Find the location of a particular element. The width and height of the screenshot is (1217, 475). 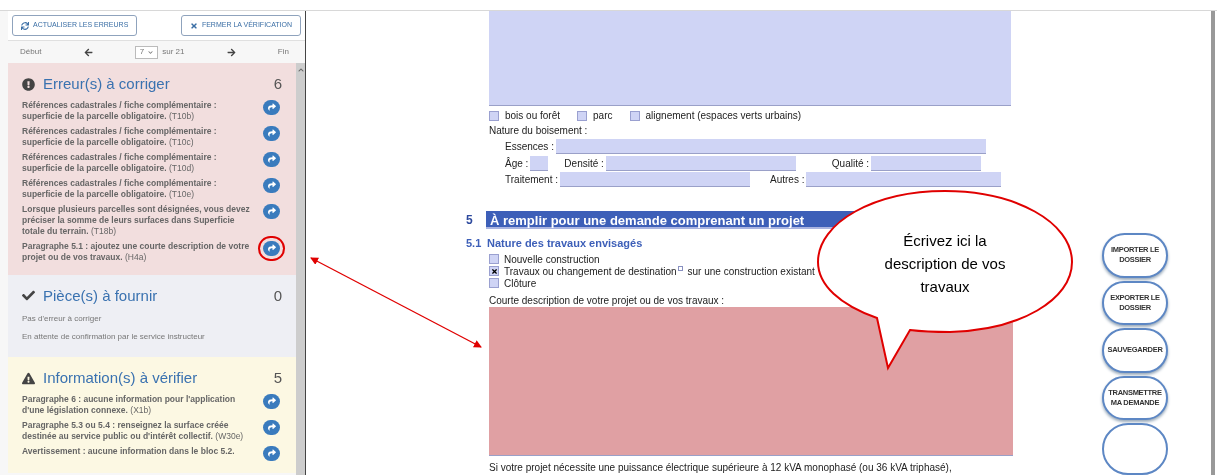

subsection-title: Nature des travaux envisagés is located at coordinates (565, 244).